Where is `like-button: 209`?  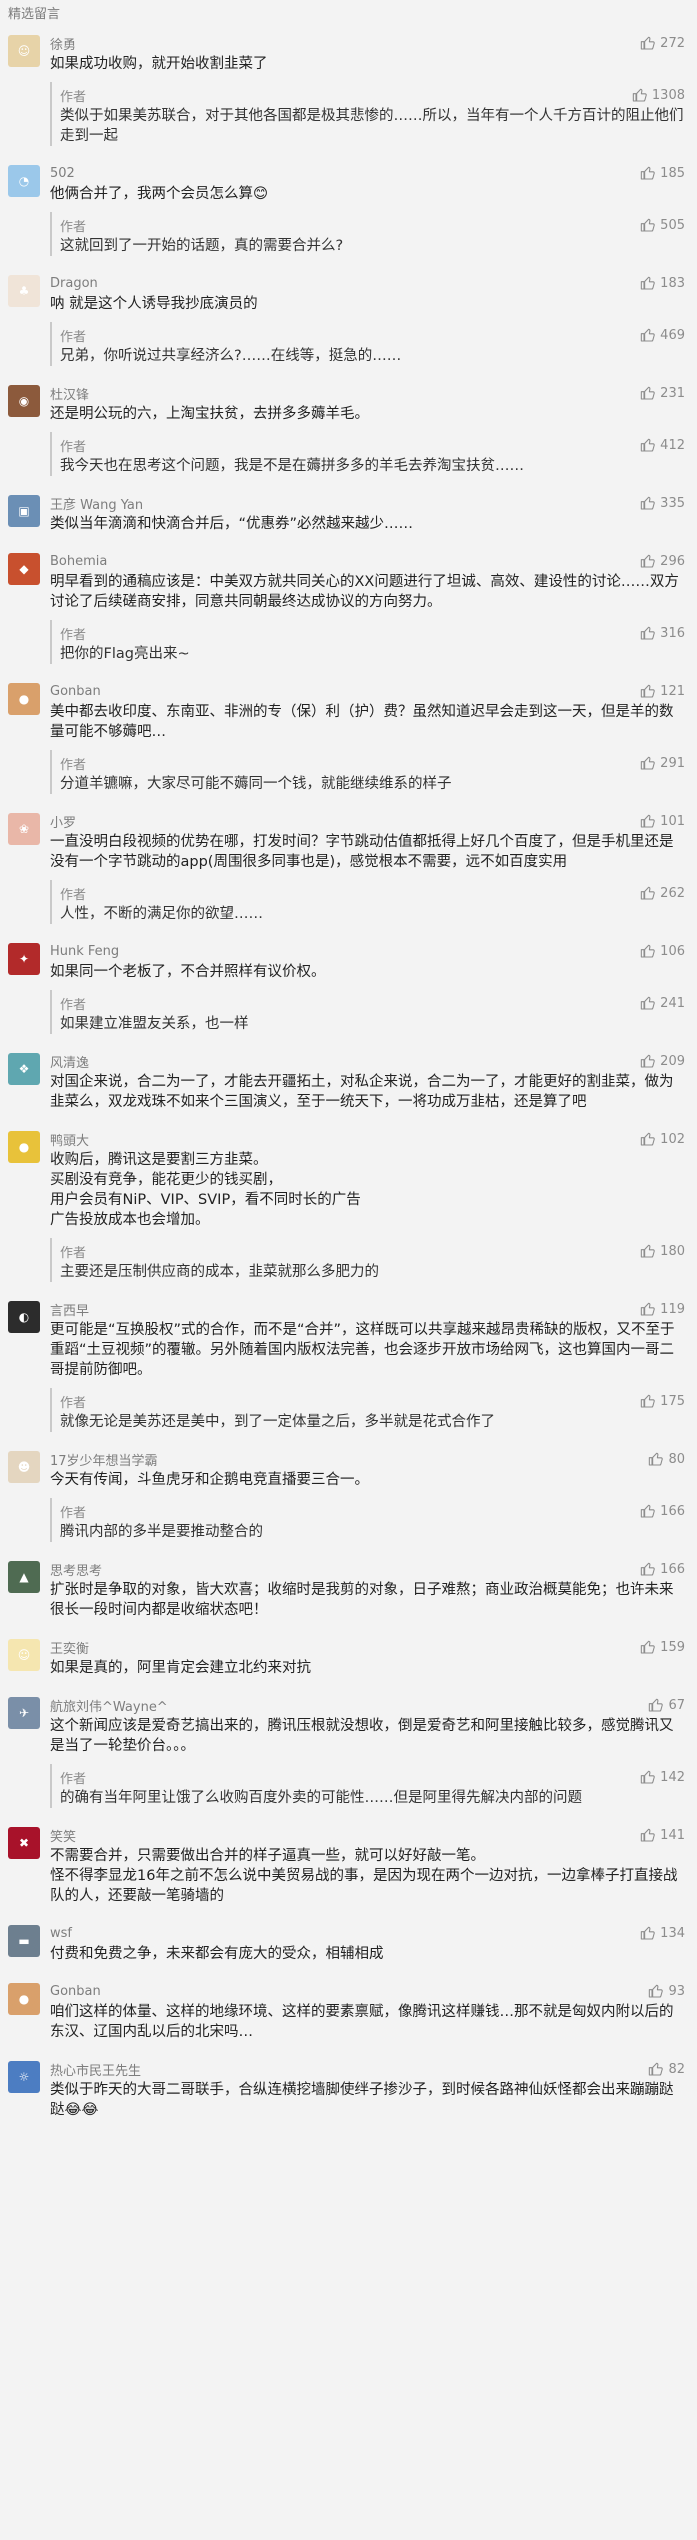 like-button: 209 is located at coordinates (662, 1061).